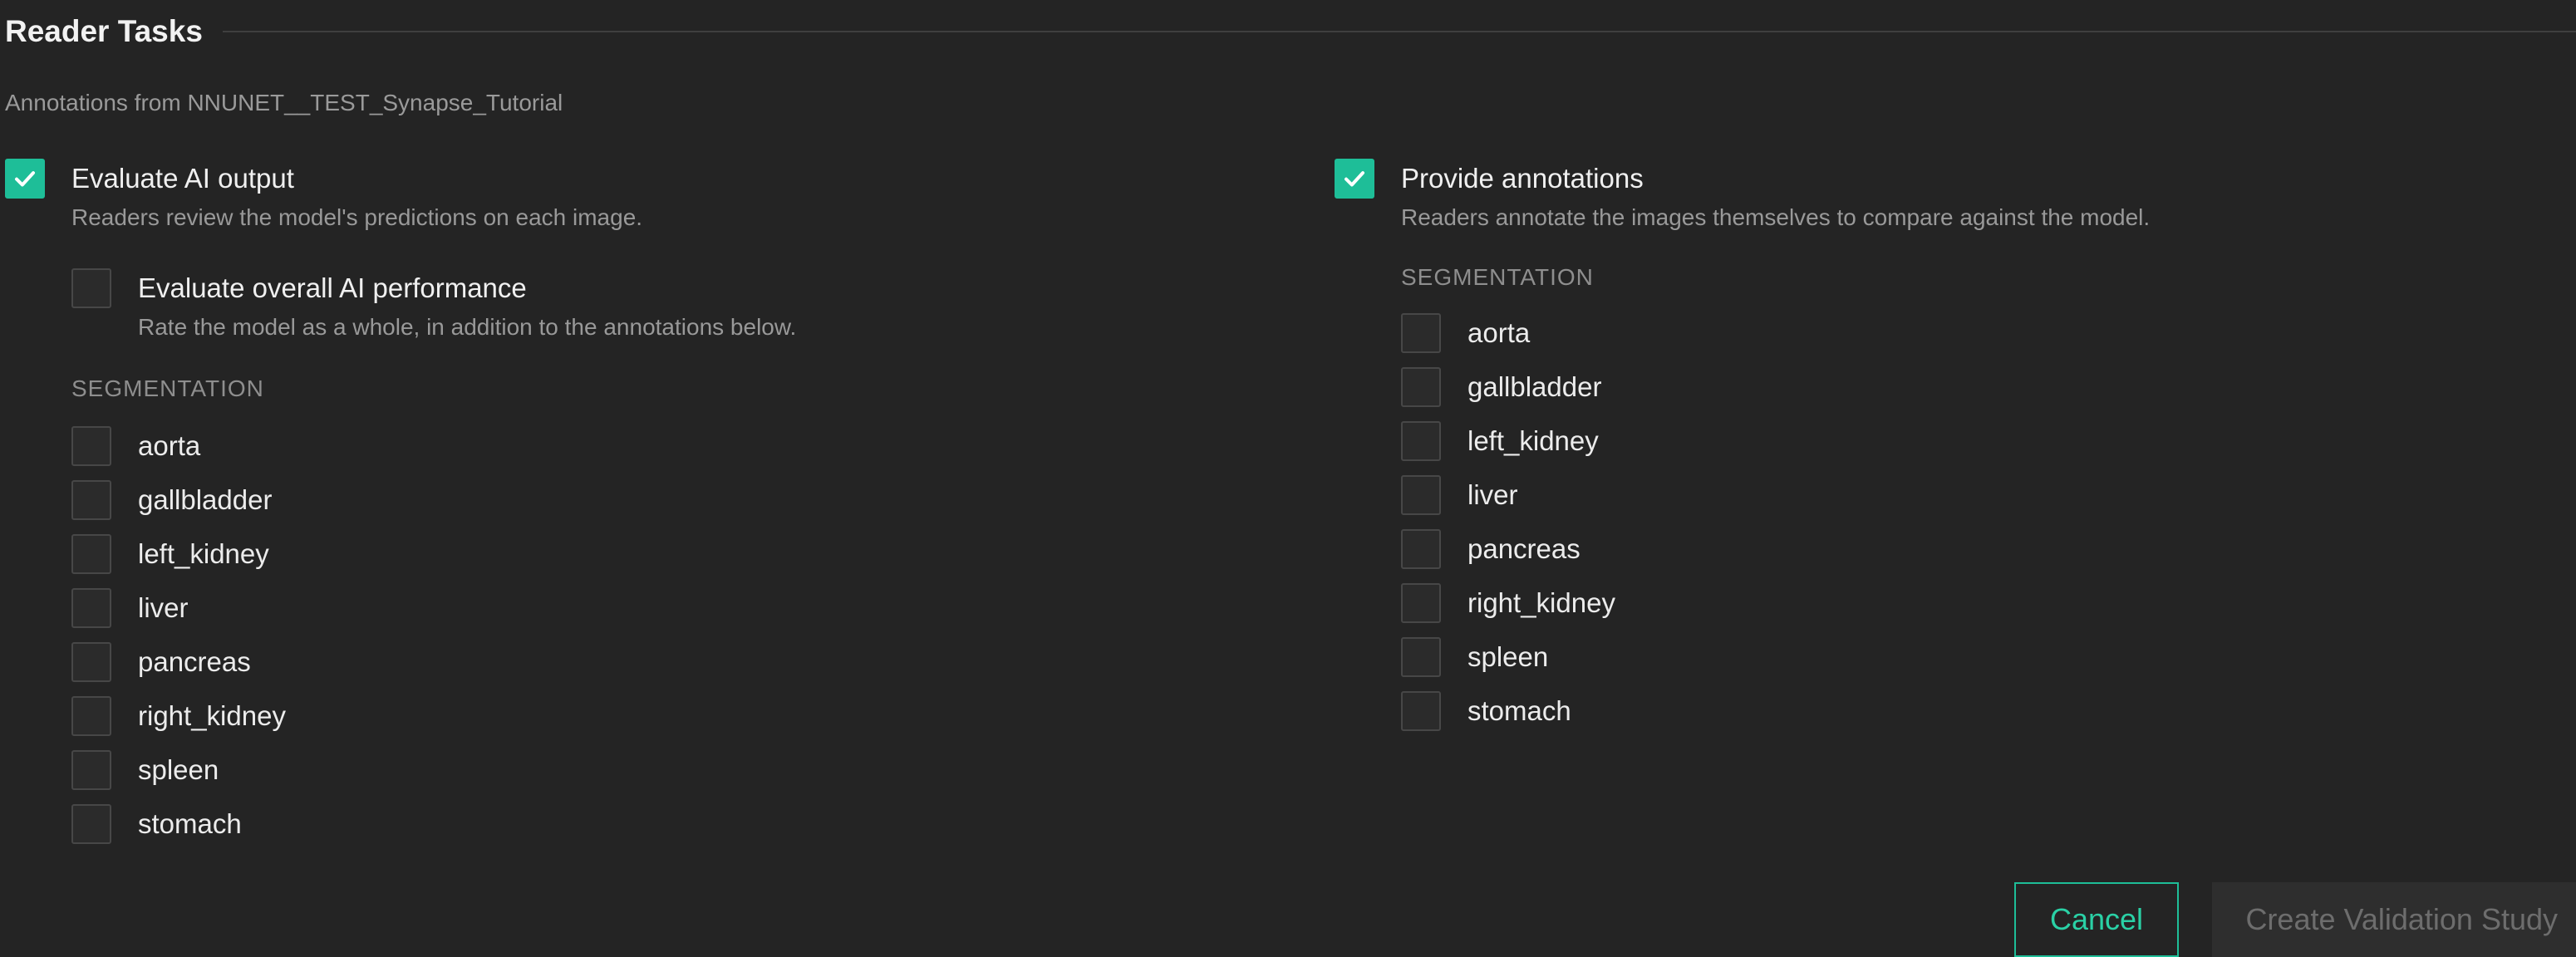  I want to click on provide-segment-spleen: spleen, so click(1776, 657).